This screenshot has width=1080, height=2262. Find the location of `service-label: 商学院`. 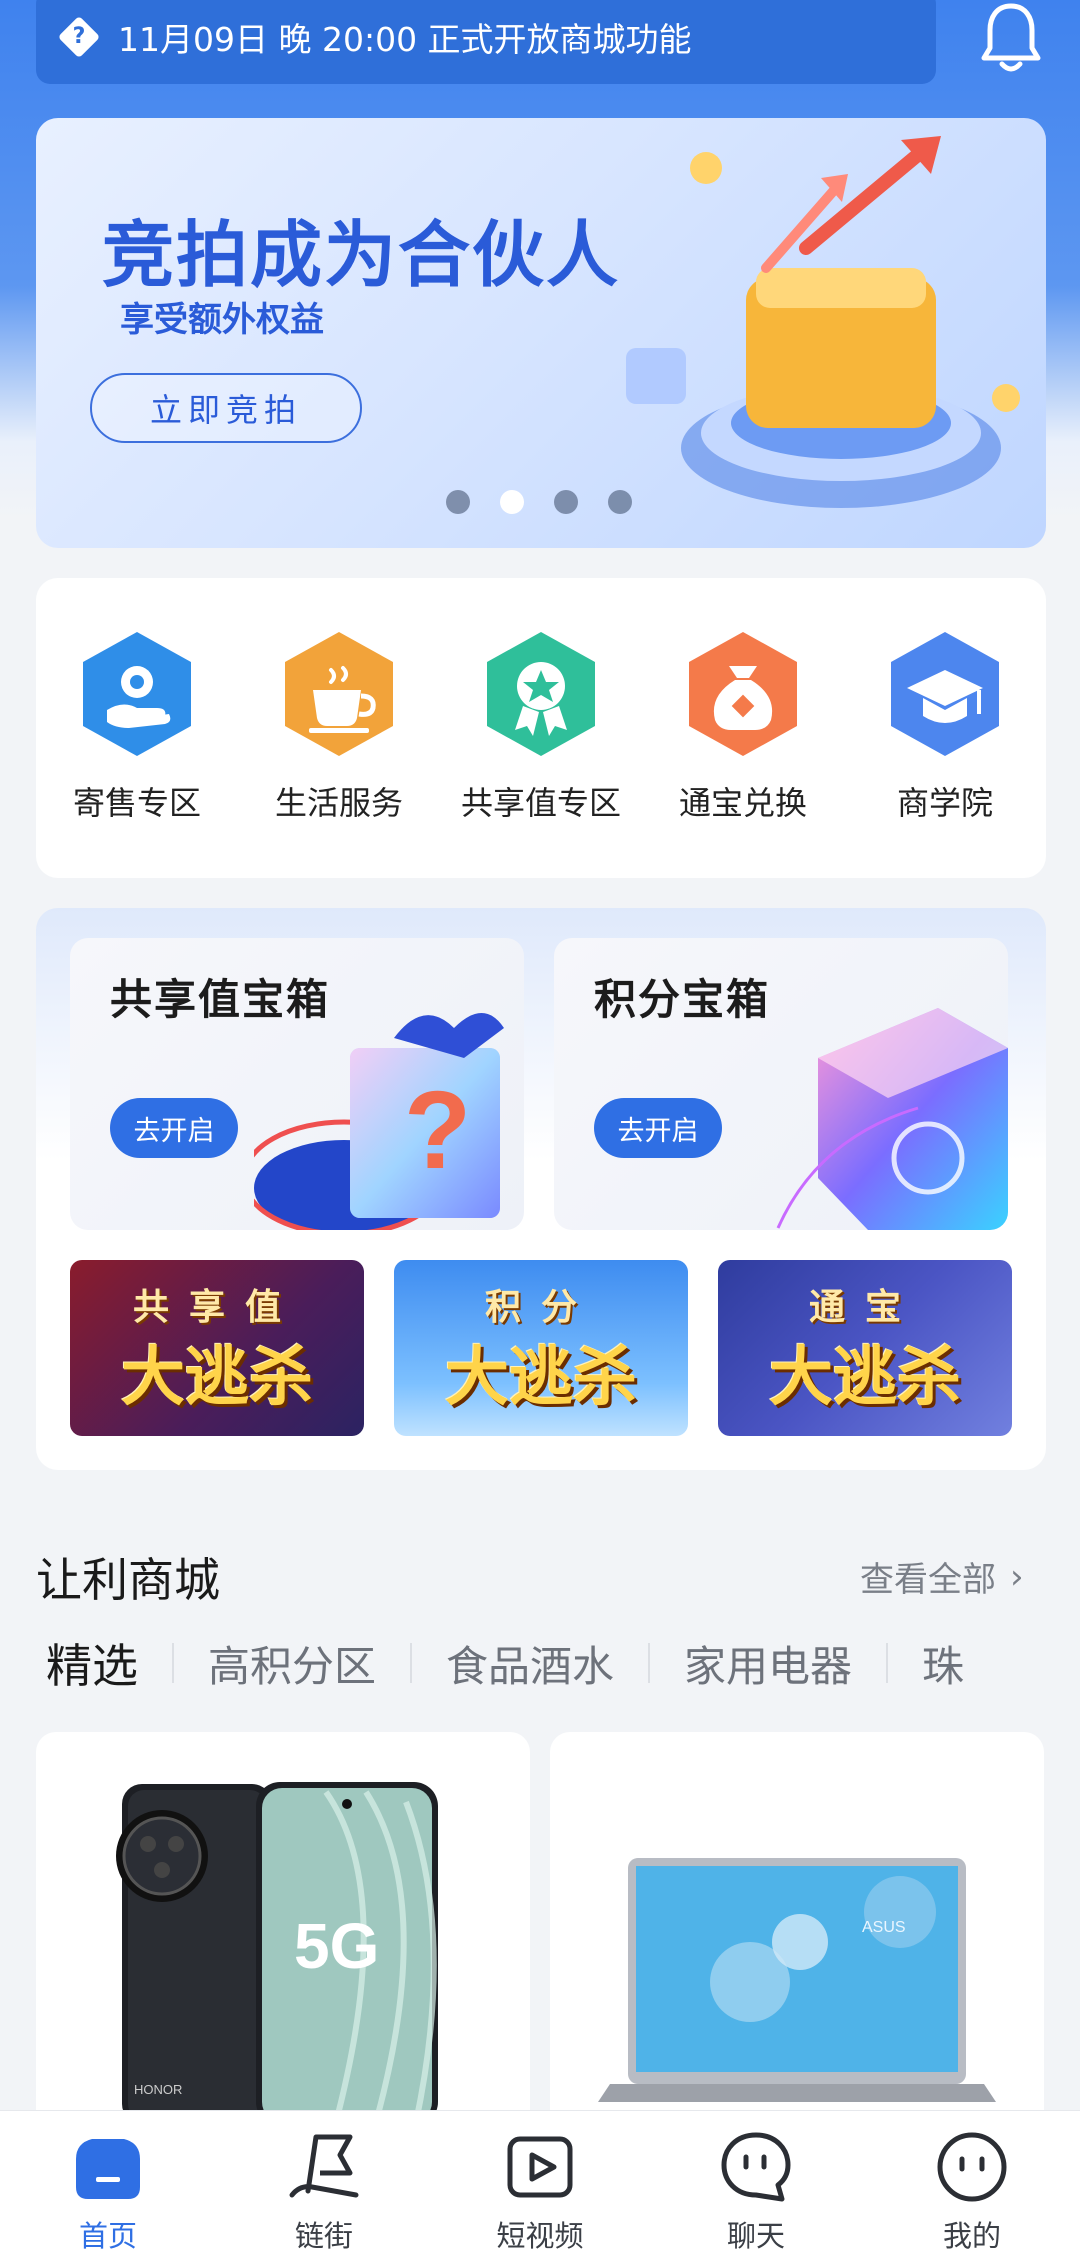

service-label: 商学院 is located at coordinates (944, 803).